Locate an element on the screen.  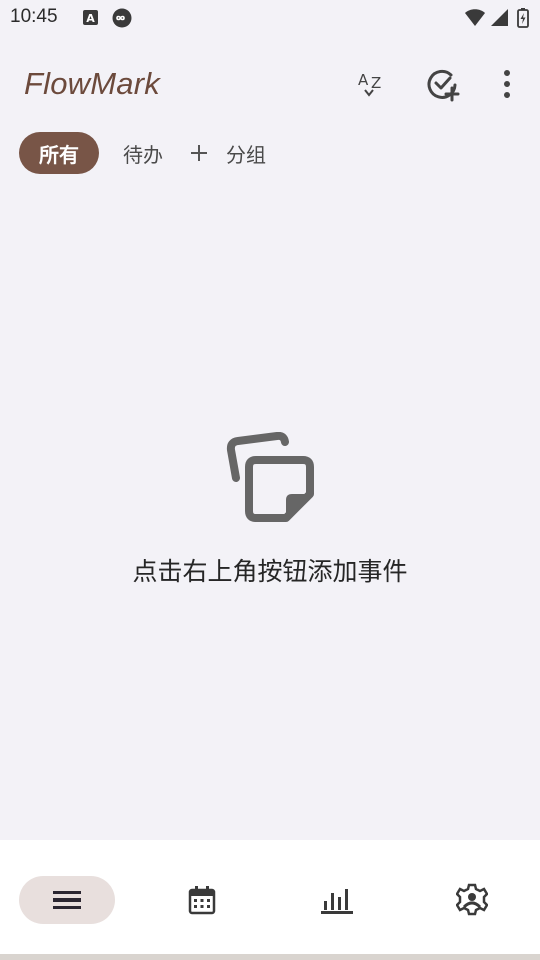
add-task-button is located at coordinates (444, 84).